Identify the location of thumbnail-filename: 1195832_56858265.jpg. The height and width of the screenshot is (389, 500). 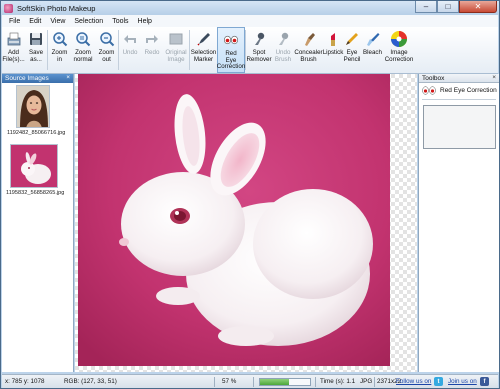
(35, 193).